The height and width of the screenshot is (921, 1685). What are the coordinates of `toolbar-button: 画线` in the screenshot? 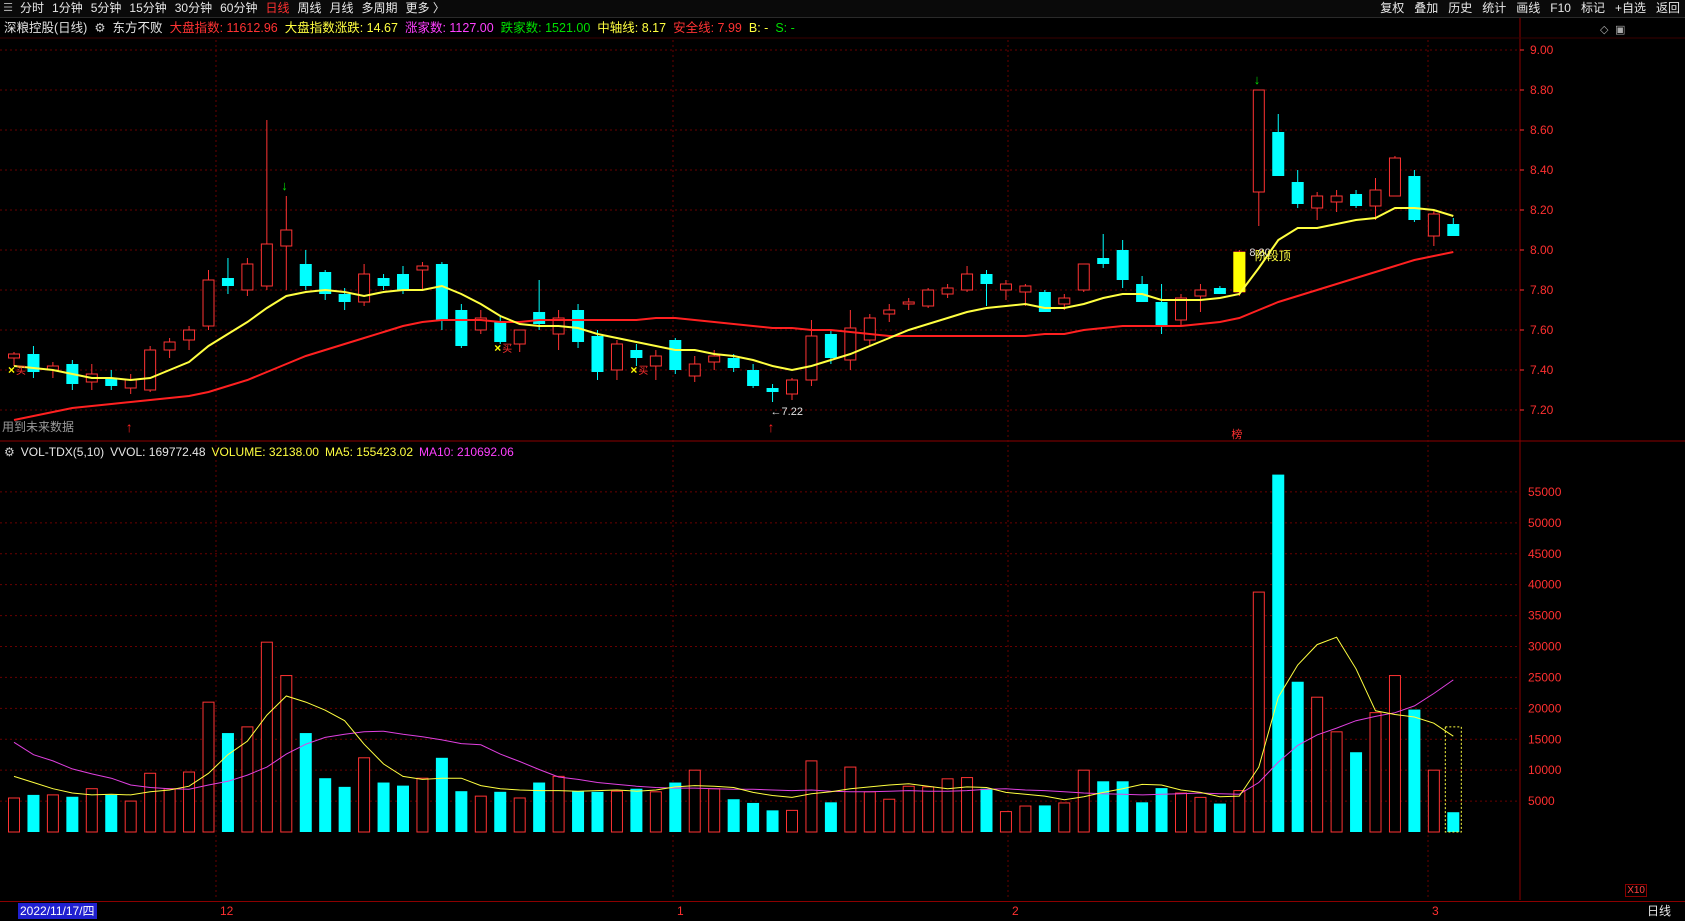 It's located at (1528, 8).